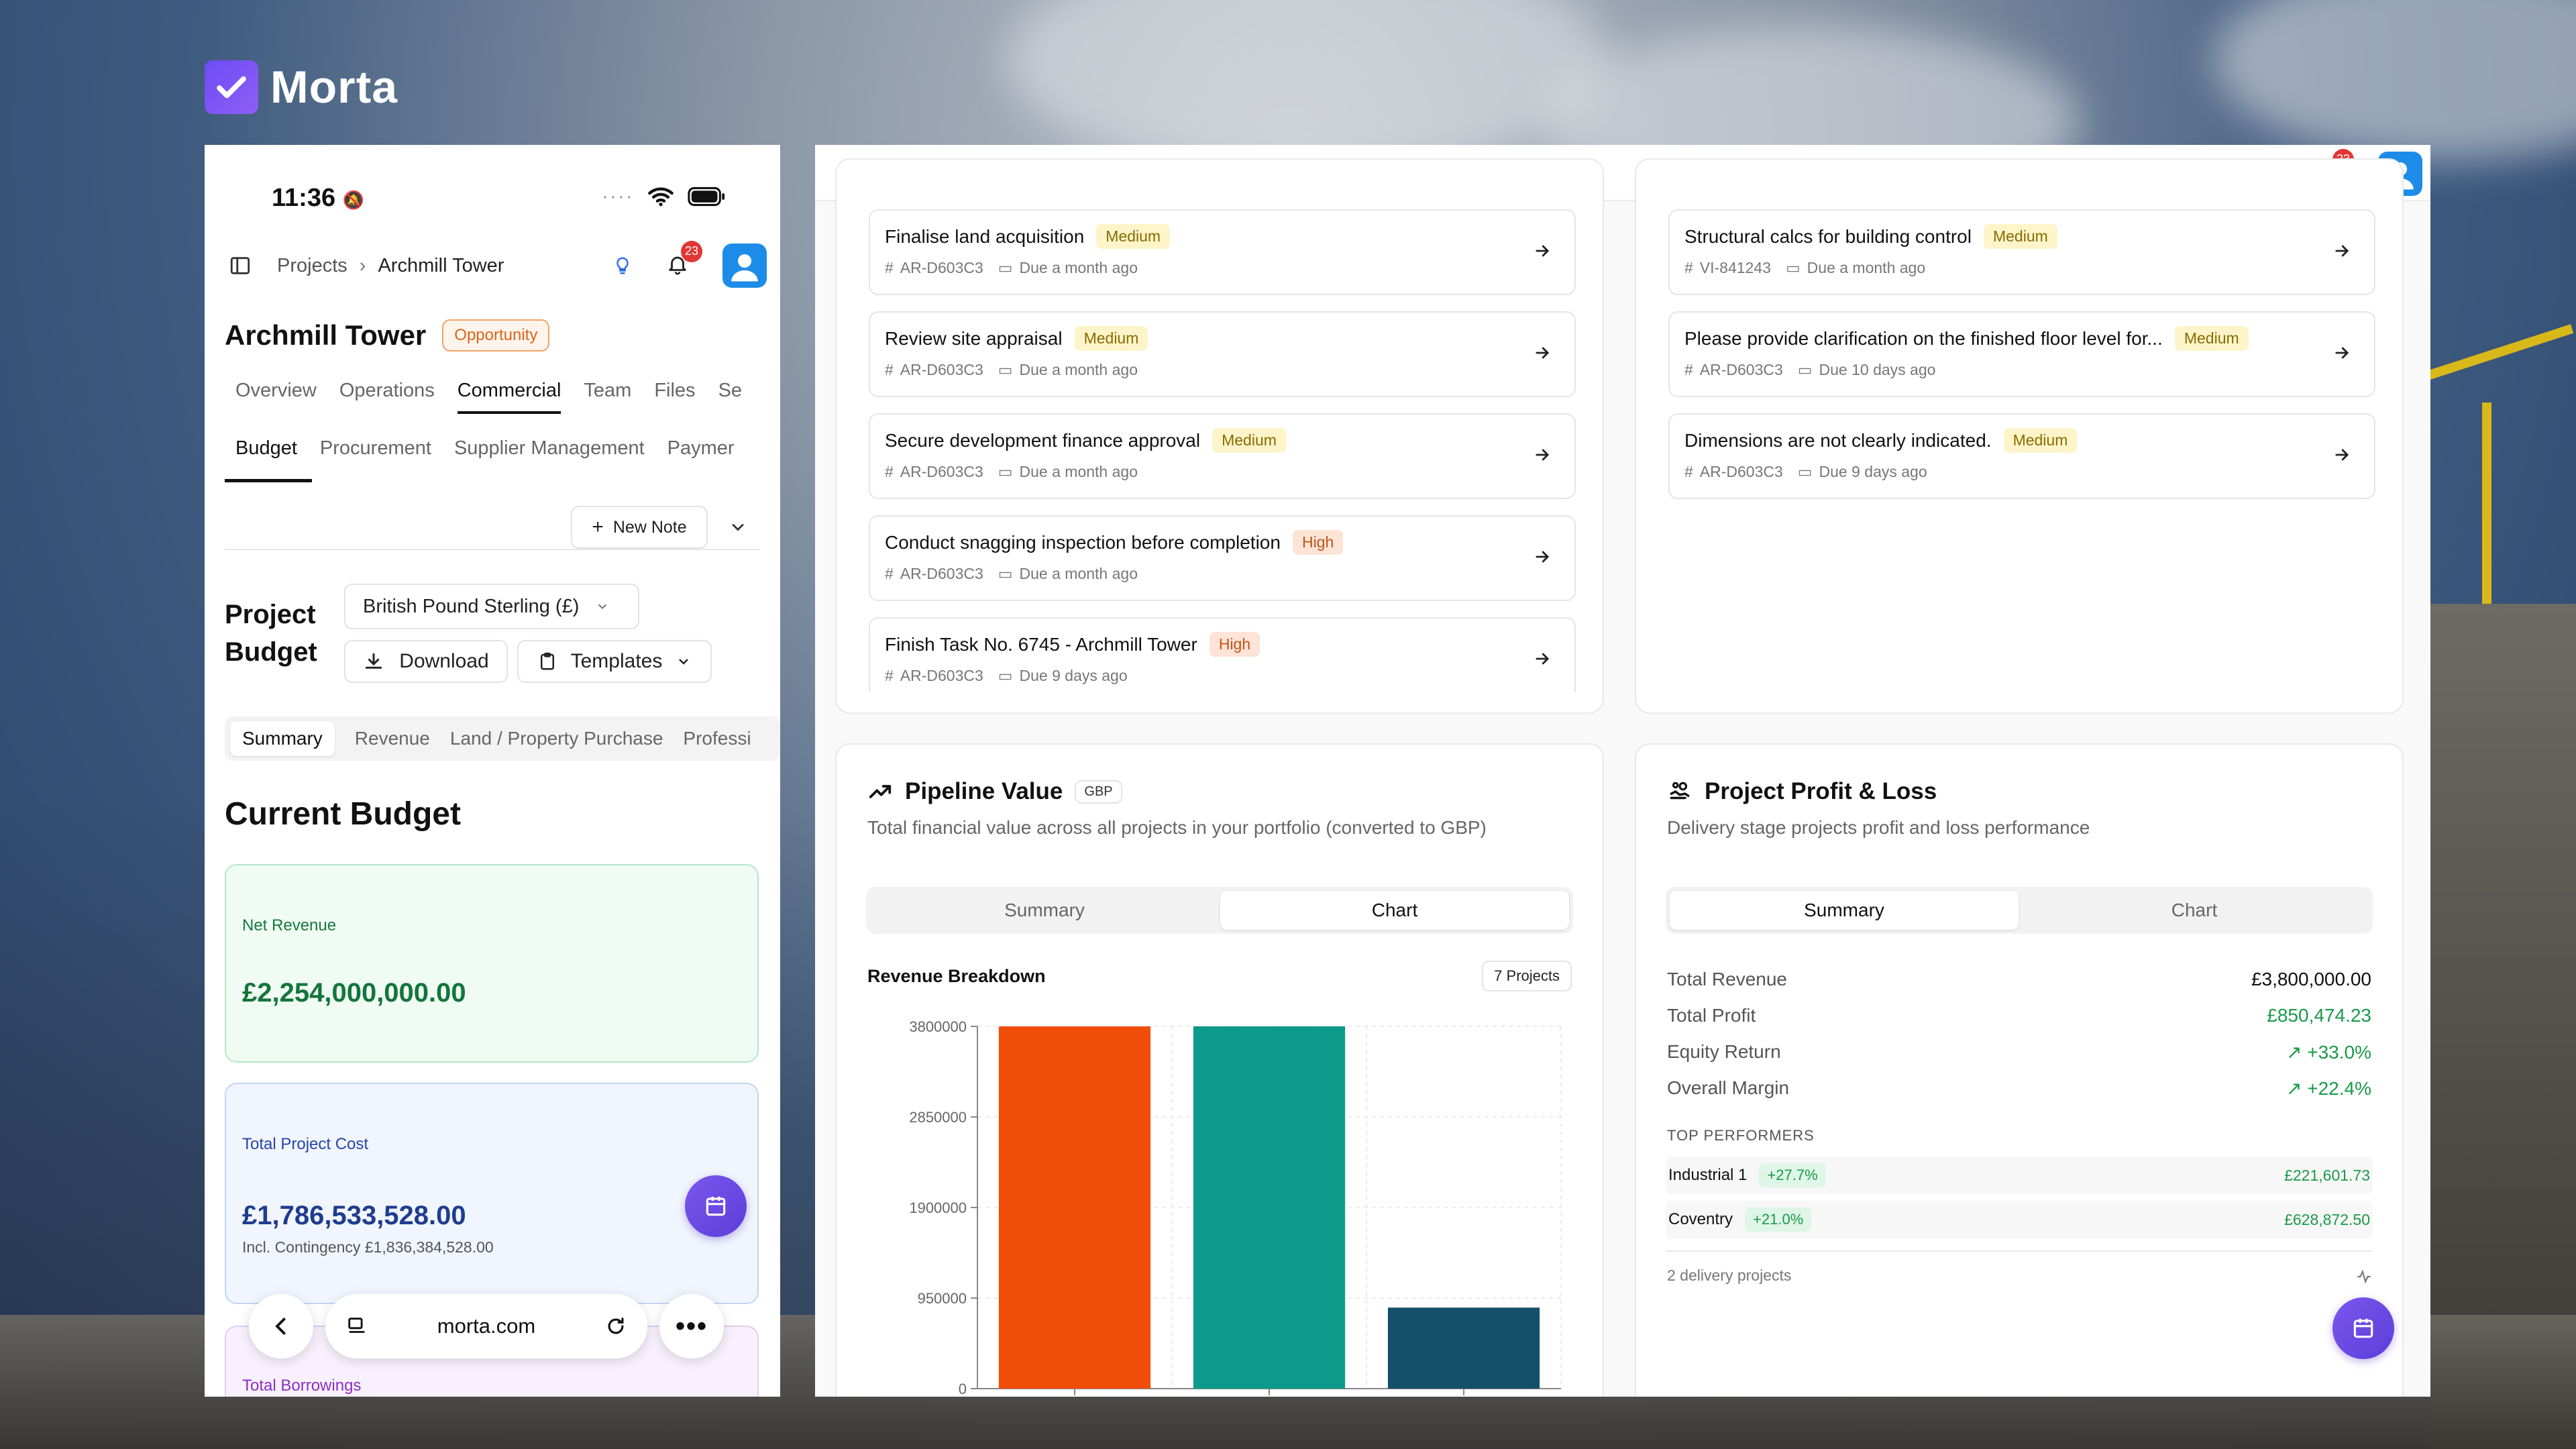 Image resolution: width=2576 pixels, height=1449 pixels. I want to click on chevron-left-icon, so click(280, 1326).